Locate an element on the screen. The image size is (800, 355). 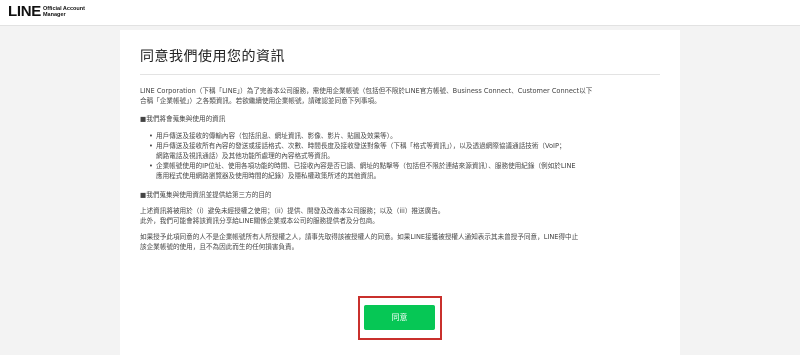
logo-subtitle: Official Account Manager is located at coordinates (64, 12).